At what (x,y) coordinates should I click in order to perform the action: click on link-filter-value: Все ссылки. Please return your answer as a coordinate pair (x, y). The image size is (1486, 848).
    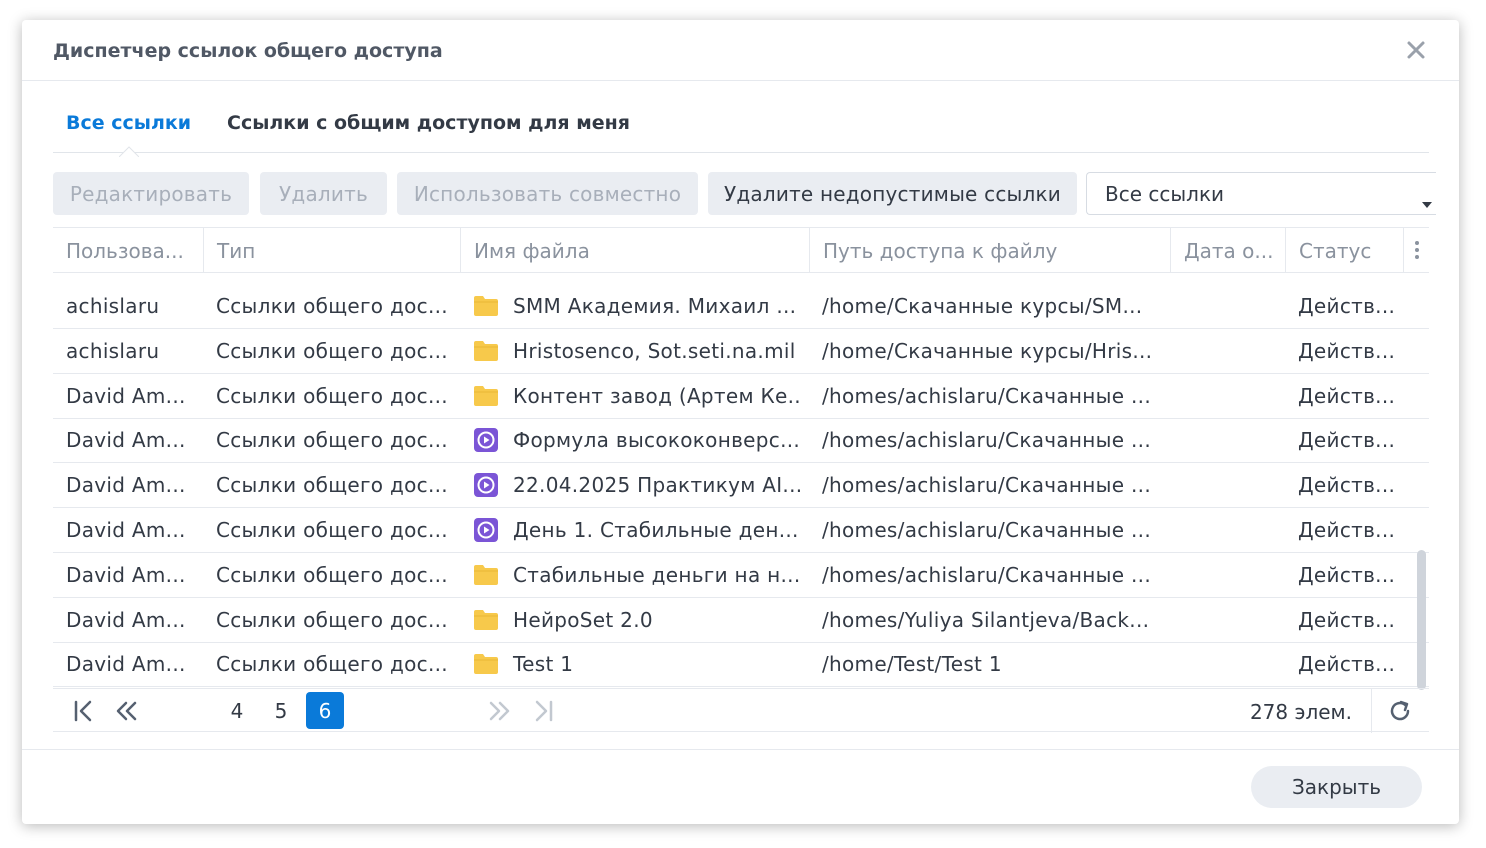
    Looking at the image, I should click on (1165, 193).